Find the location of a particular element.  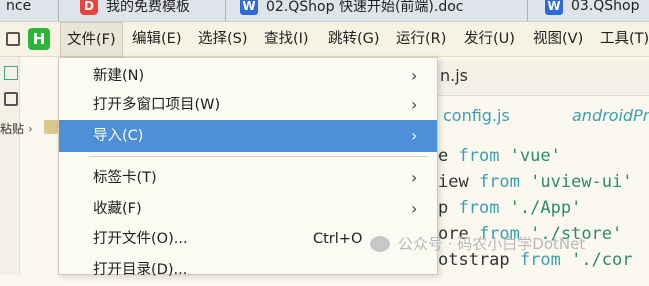

menu-publish: 发行(U) is located at coordinates (489, 39).